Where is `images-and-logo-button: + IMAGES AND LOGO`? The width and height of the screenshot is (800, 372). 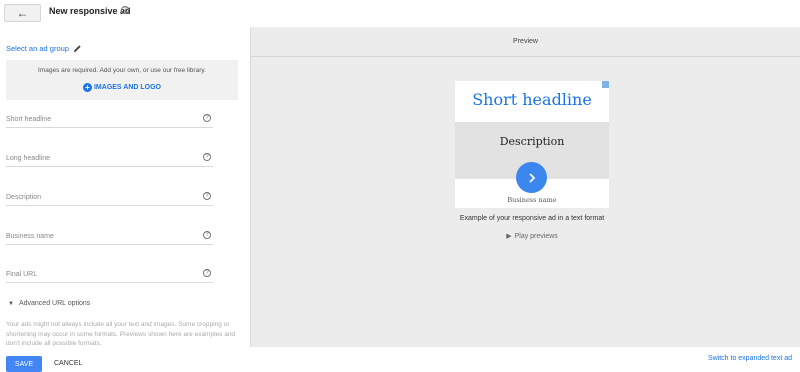 images-and-logo-button: + IMAGES AND LOGO is located at coordinates (122, 87).